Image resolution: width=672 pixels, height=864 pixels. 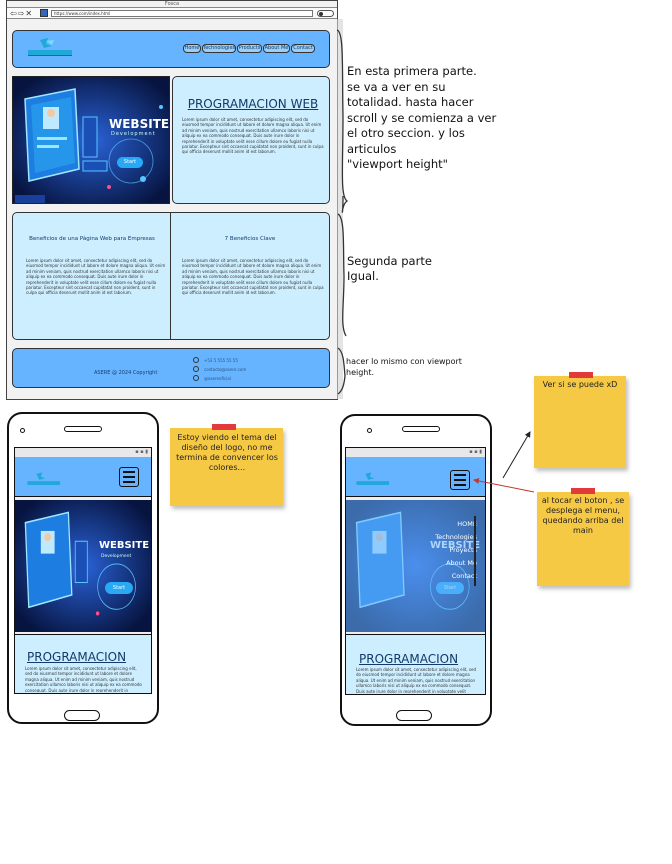 I want to click on sticky-note-text: Ver si se puede xD, so click(x=580, y=384).